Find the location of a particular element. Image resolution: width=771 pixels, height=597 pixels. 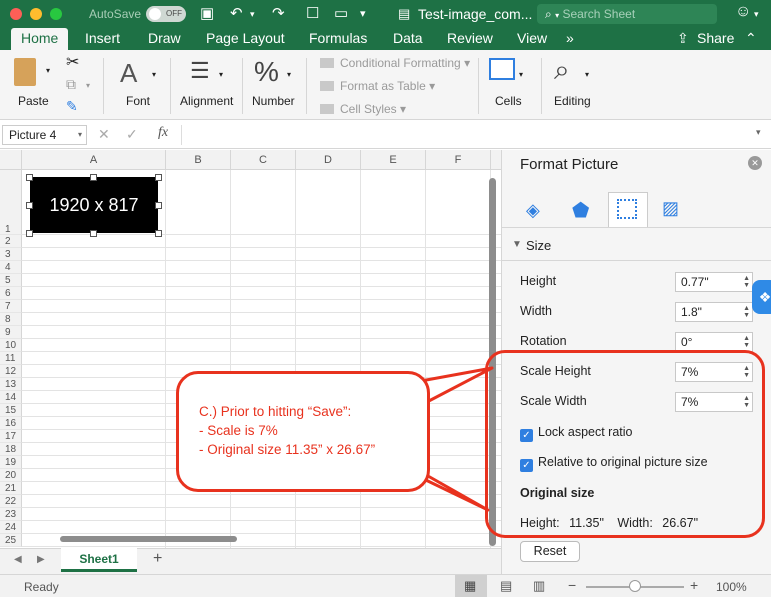

row-header: 15 is located at coordinates (11, 410).